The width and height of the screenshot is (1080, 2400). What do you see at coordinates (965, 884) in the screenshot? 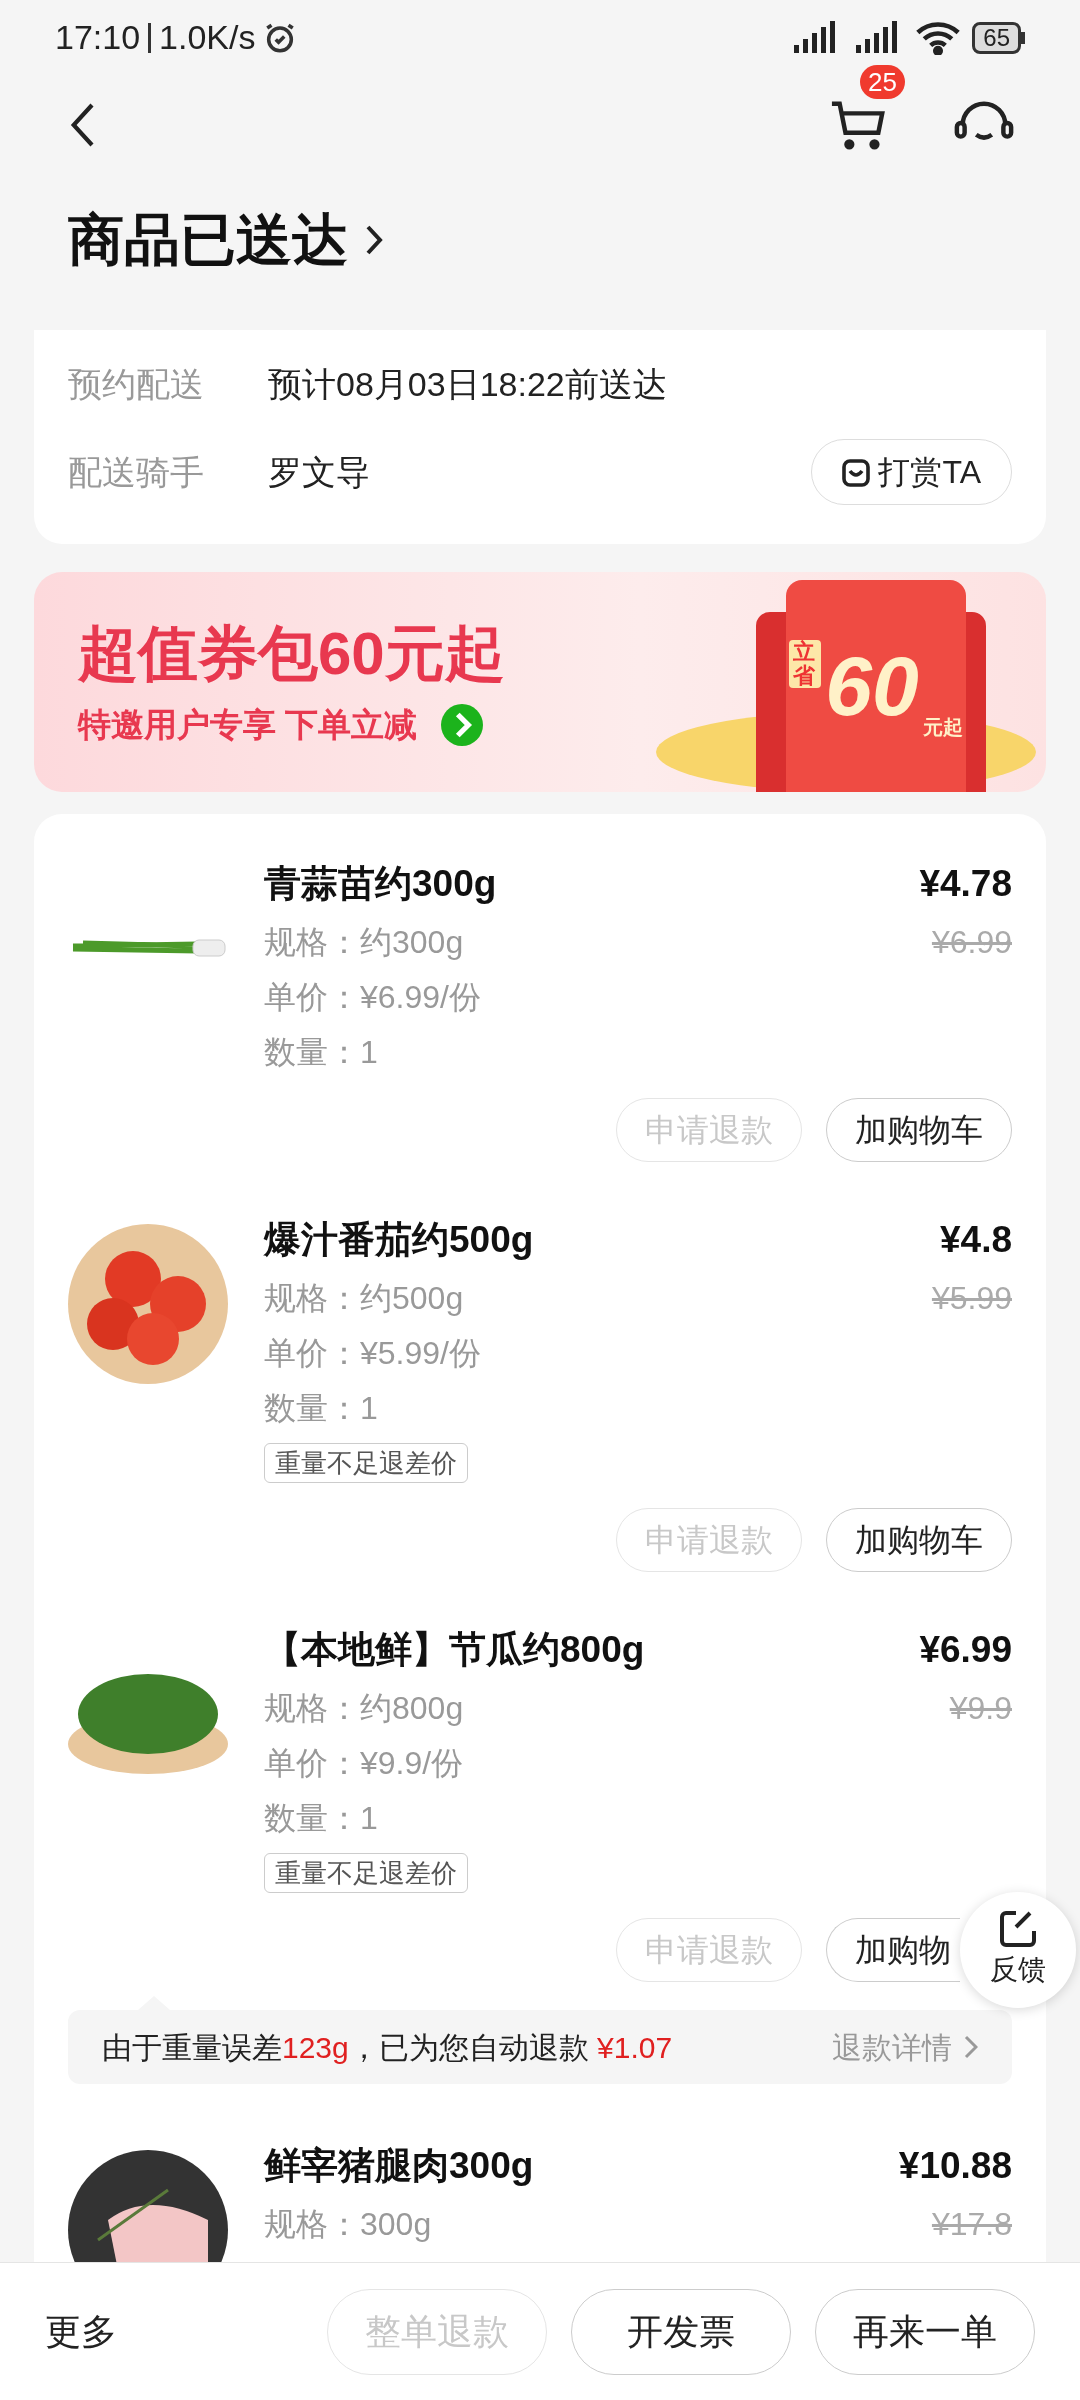
I see `product-price: ¥4.78` at bounding box center [965, 884].